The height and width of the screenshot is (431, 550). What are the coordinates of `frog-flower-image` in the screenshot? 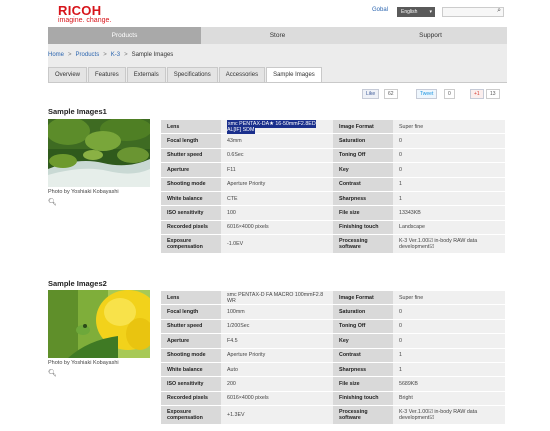 It's located at (99, 324).